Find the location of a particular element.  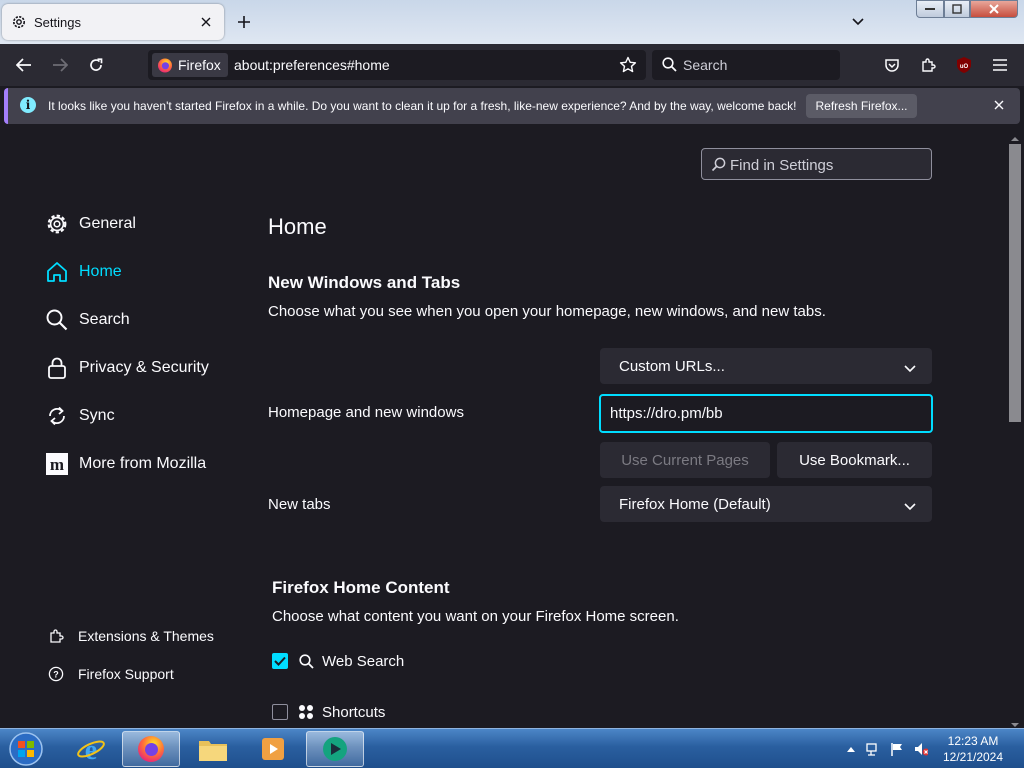

scroll-up-arrow-icon is located at coordinates (1015, 135).